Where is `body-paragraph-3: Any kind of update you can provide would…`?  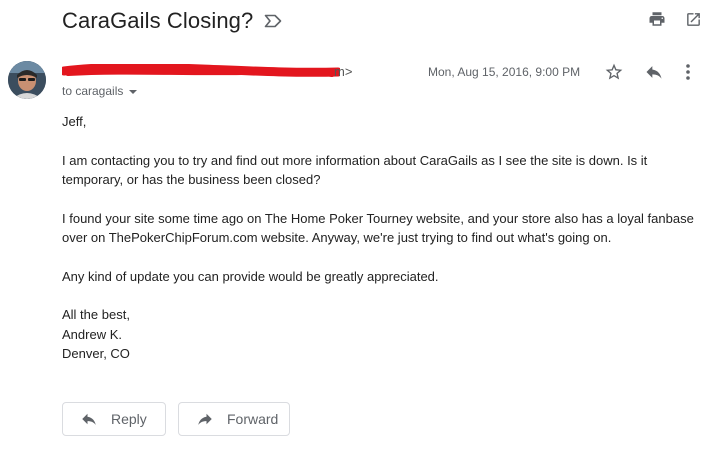 body-paragraph-3: Any kind of update you can provide would… is located at coordinates (250, 276).